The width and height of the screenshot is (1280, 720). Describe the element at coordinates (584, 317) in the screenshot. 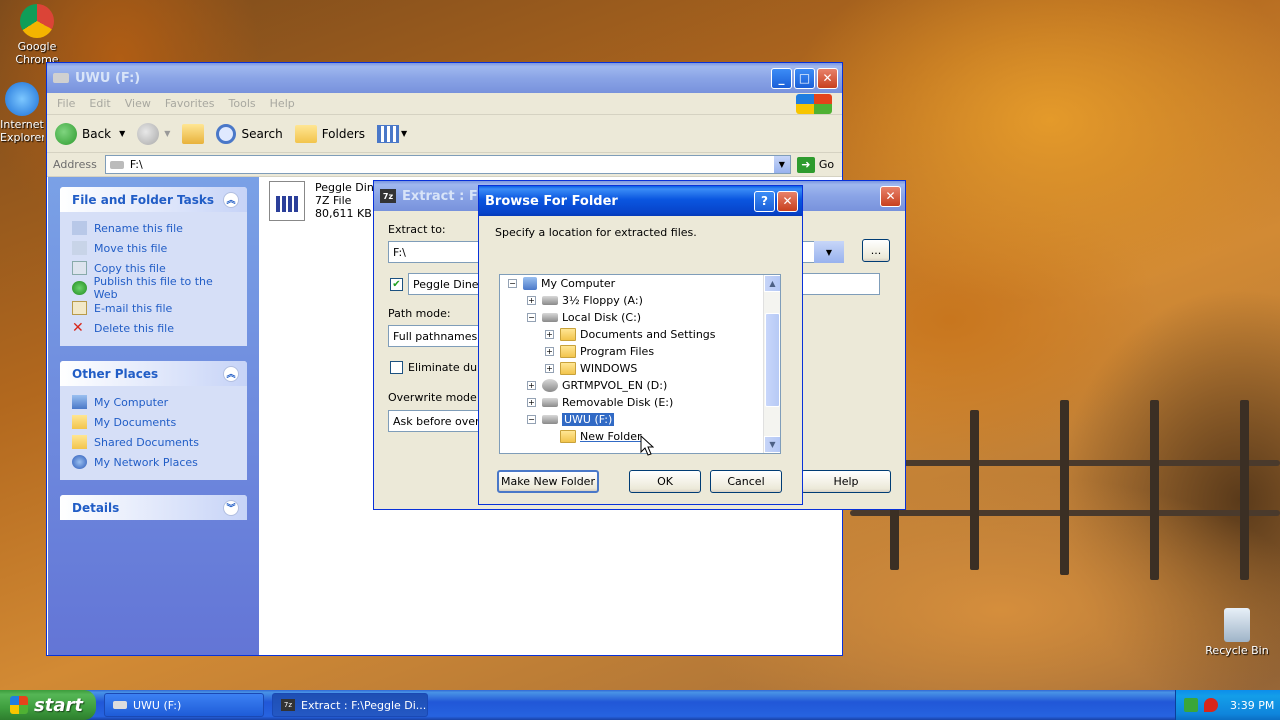

I see `tree-node-local-disk-c: − Local Disk (C:)` at that location.